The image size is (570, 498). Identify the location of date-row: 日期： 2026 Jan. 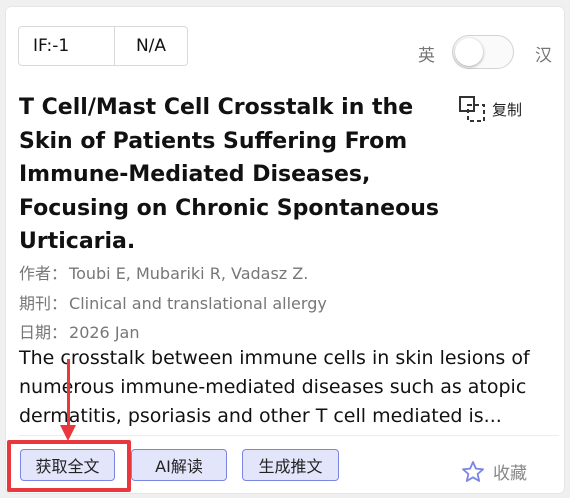
(79, 331).